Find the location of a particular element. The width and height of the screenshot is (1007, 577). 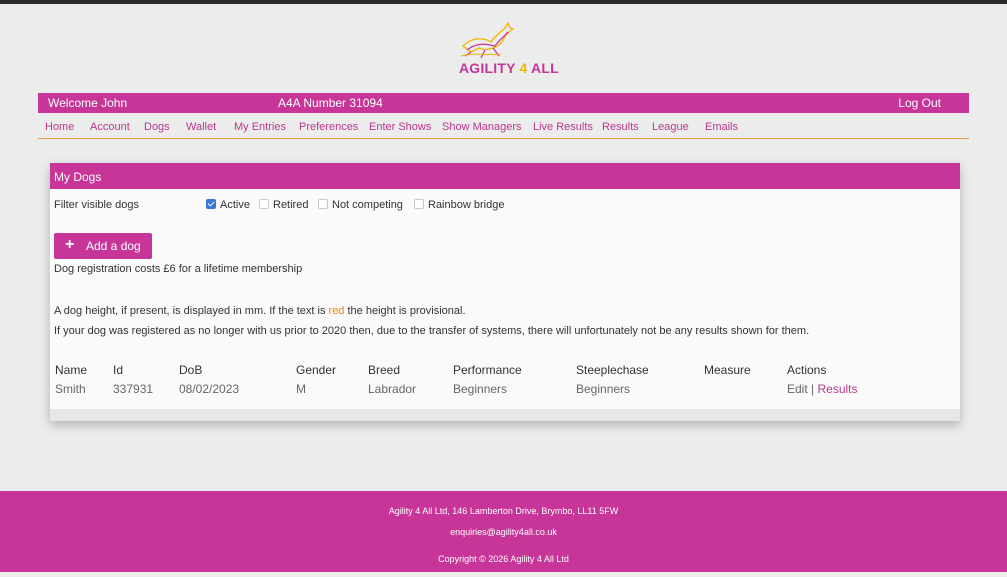

a4a-number: A4A Number 31094 is located at coordinates (330, 103).